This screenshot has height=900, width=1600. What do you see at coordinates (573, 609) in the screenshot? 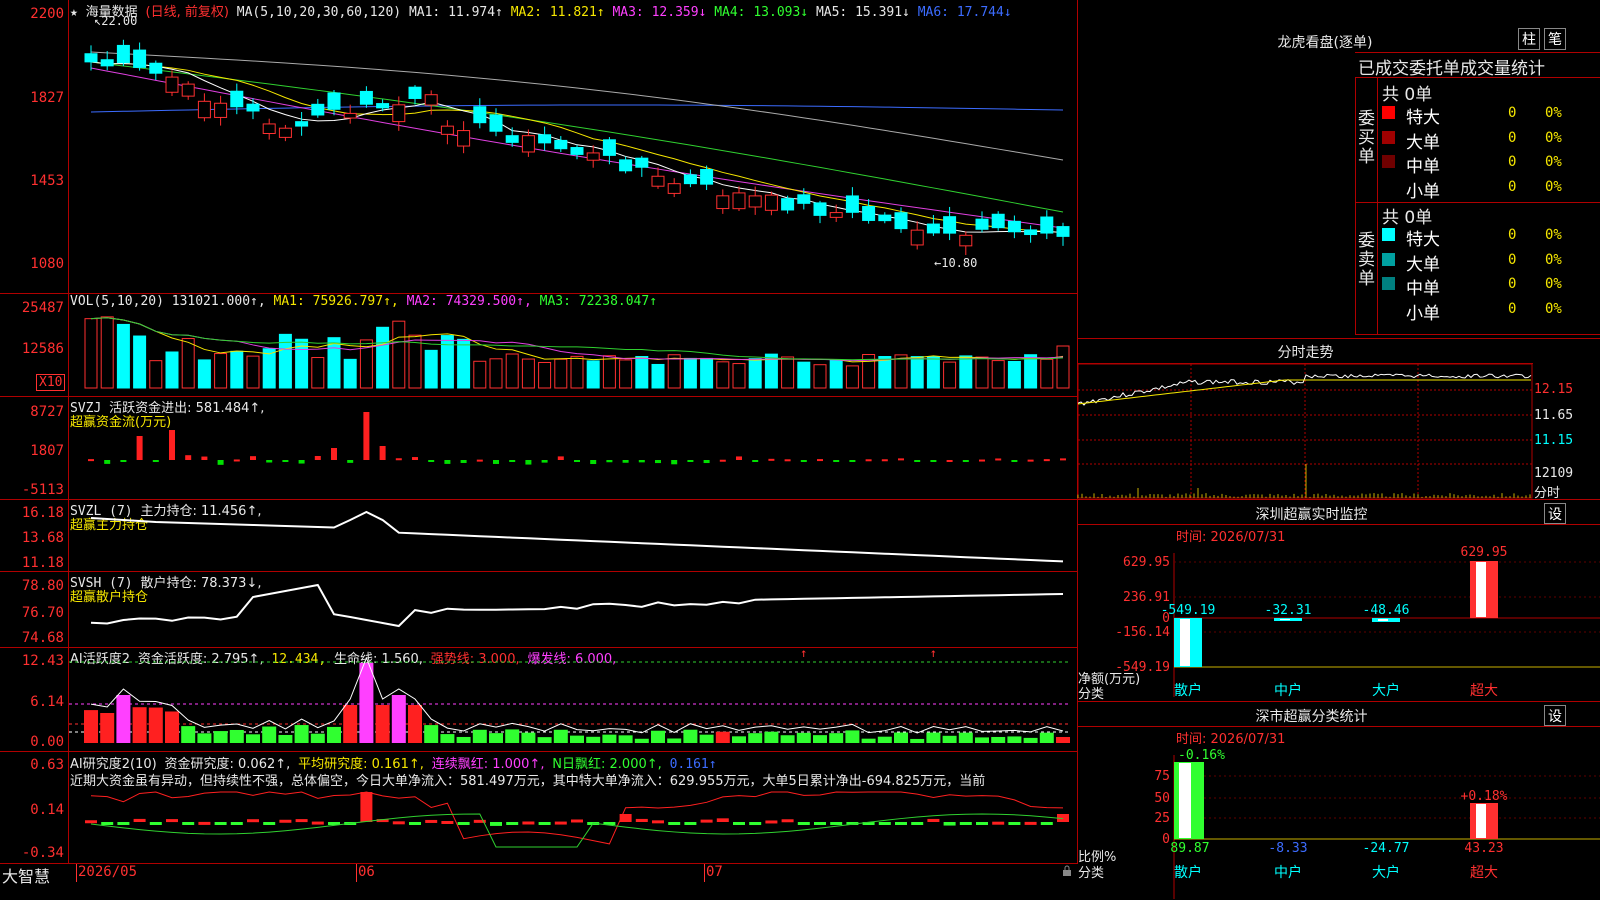
I see `svsh-line` at bounding box center [573, 609].